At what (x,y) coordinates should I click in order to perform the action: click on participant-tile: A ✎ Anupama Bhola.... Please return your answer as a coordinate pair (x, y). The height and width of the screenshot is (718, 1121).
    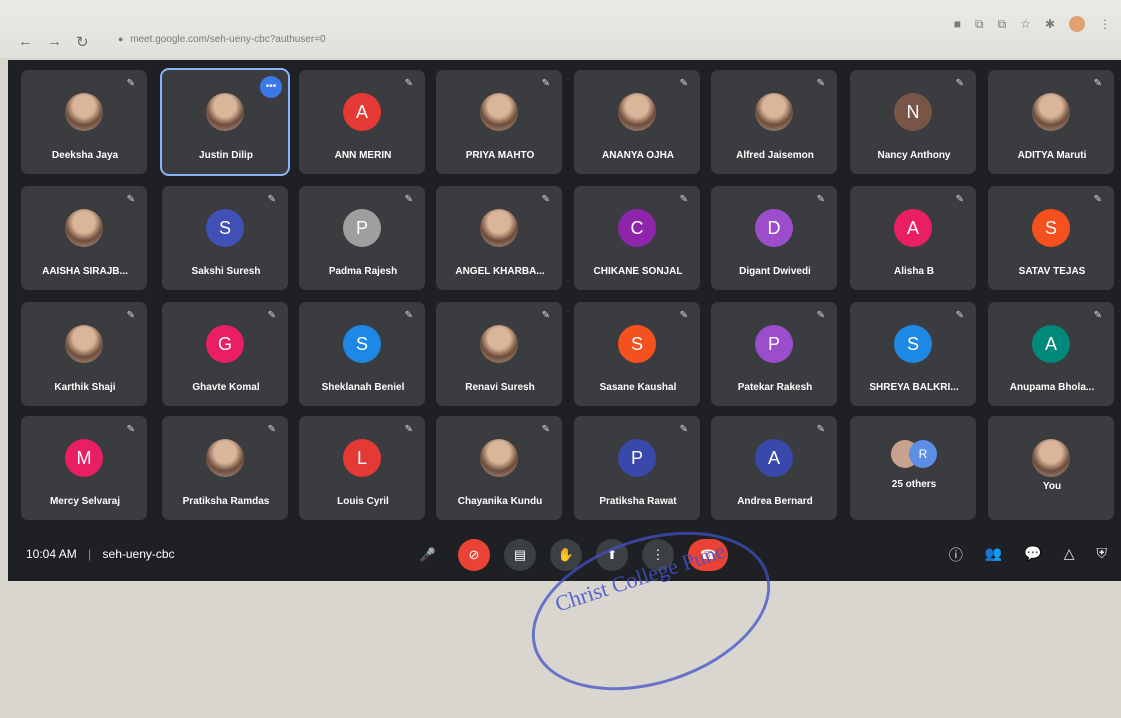
    Looking at the image, I should click on (1051, 354).